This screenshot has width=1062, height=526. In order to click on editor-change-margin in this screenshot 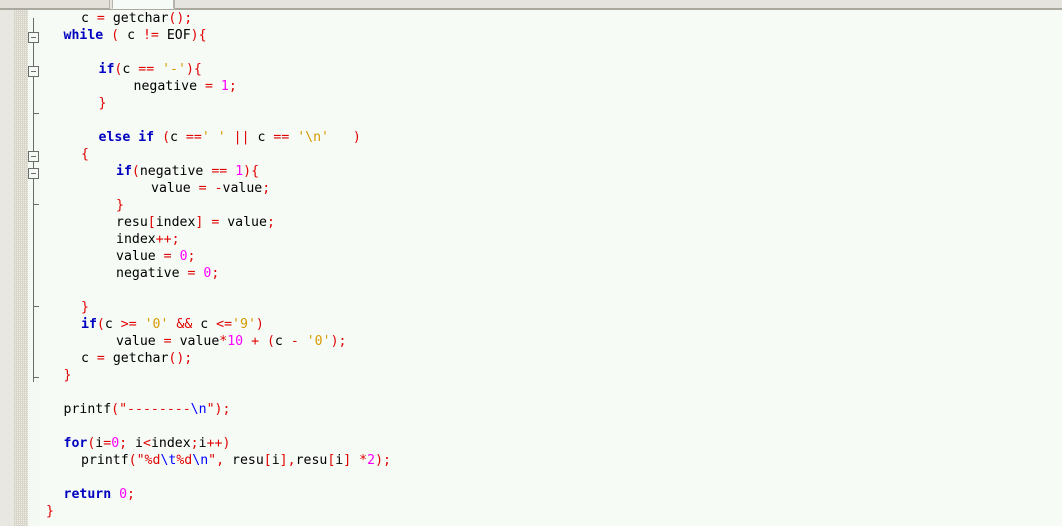, I will do `click(21, 268)`.